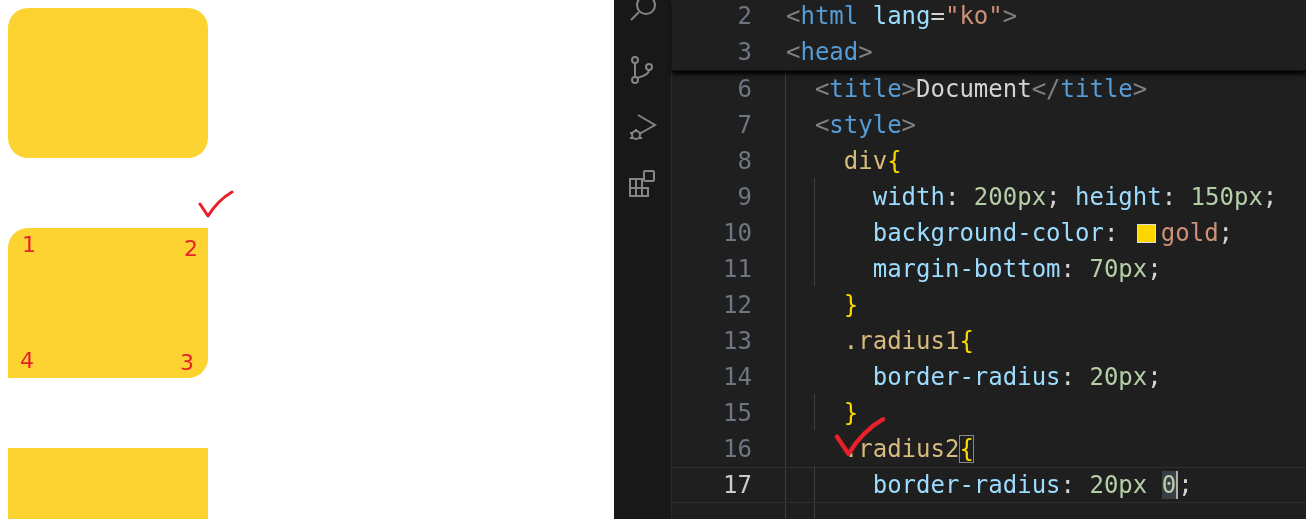  Describe the element at coordinates (642, 184) in the screenshot. I see `extensions-icon` at that location.